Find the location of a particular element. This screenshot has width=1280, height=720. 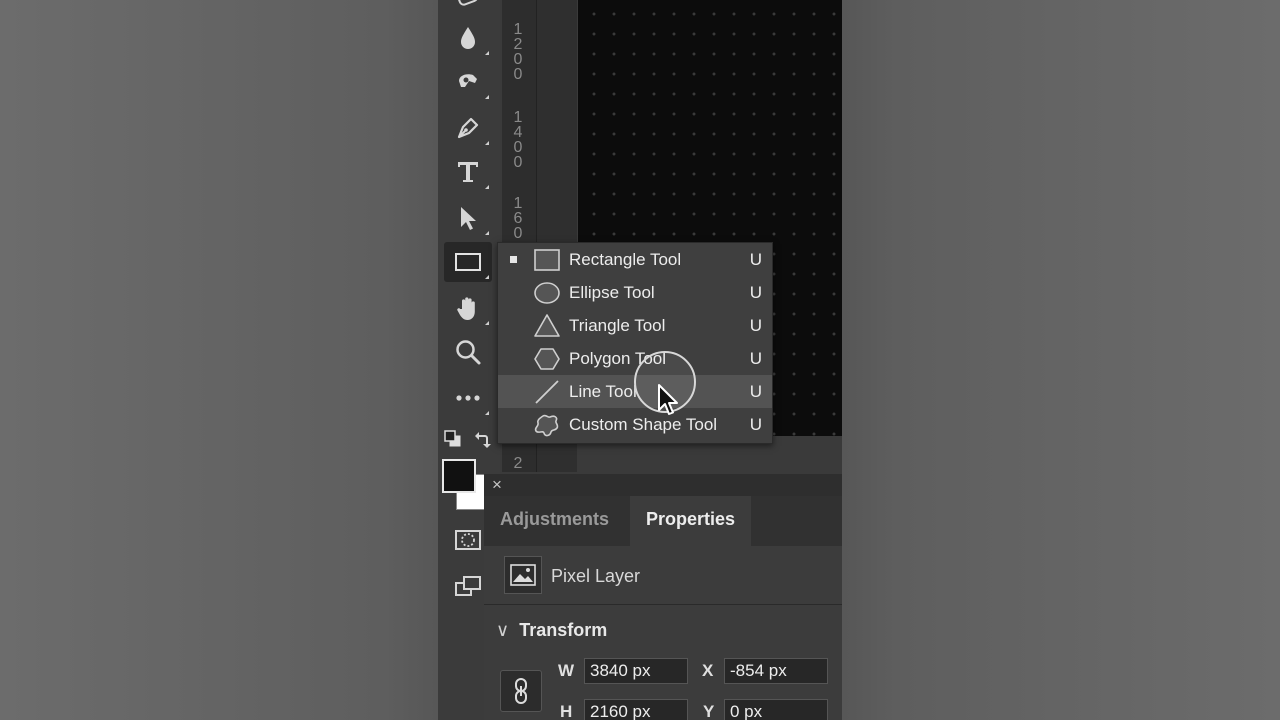

selected-indicator is located at coordinates (513, 259).